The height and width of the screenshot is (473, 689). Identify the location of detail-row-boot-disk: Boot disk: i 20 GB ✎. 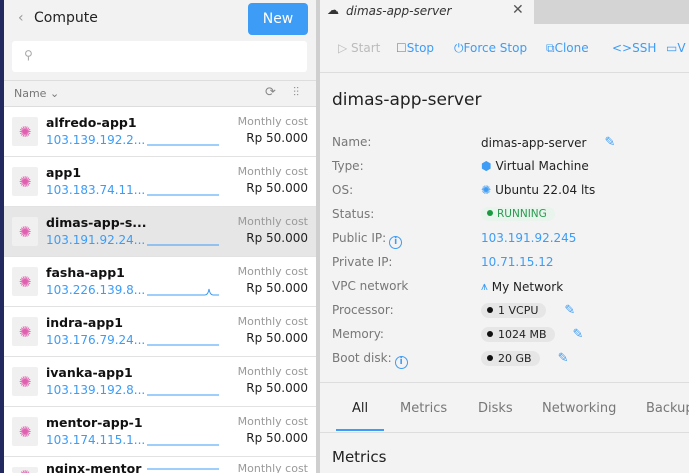
(507, 360).